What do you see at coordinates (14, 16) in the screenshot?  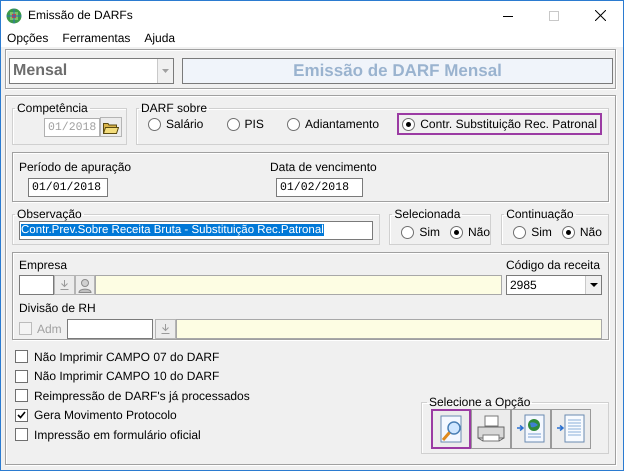 I see `app-icon` at bounding box center [14, 16].